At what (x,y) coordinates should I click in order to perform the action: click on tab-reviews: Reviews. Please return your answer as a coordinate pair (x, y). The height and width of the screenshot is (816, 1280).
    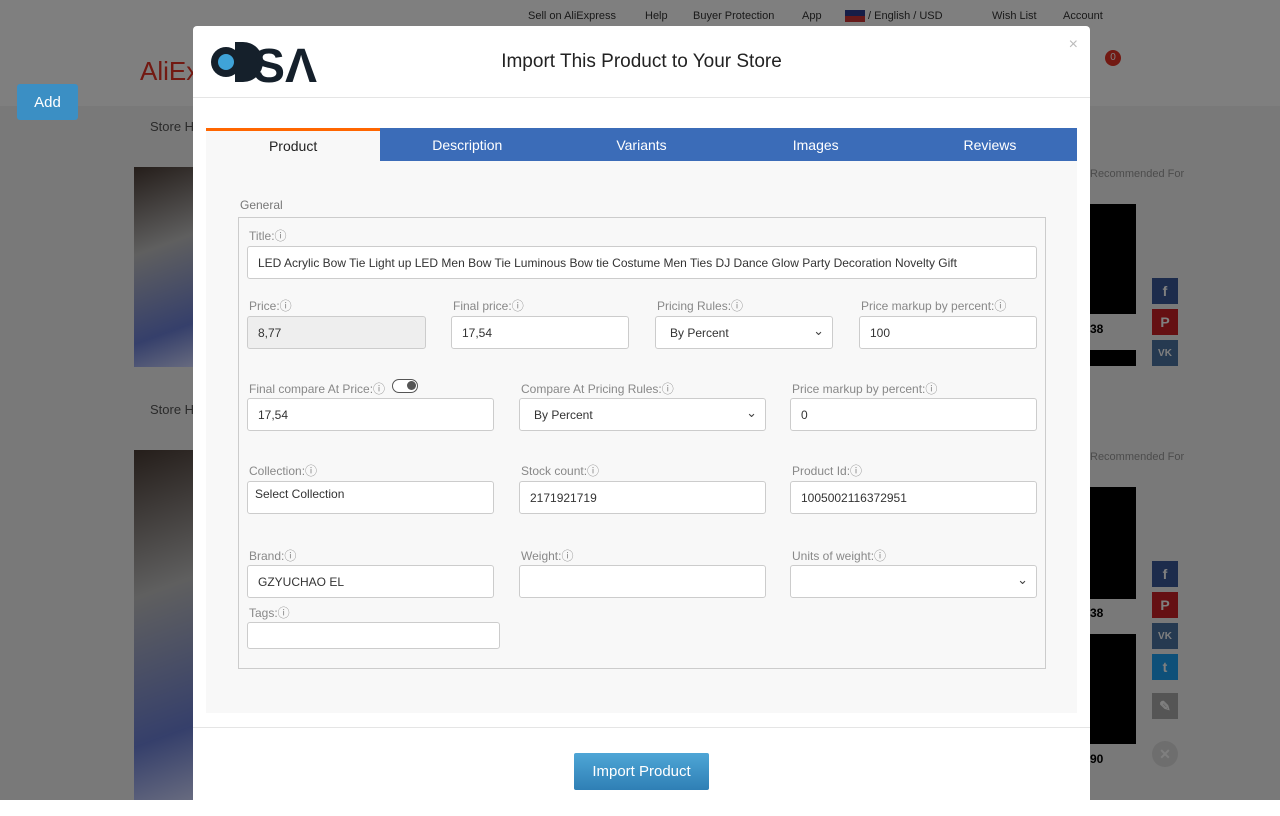
    Looking at the image, I should click on (990, 144).